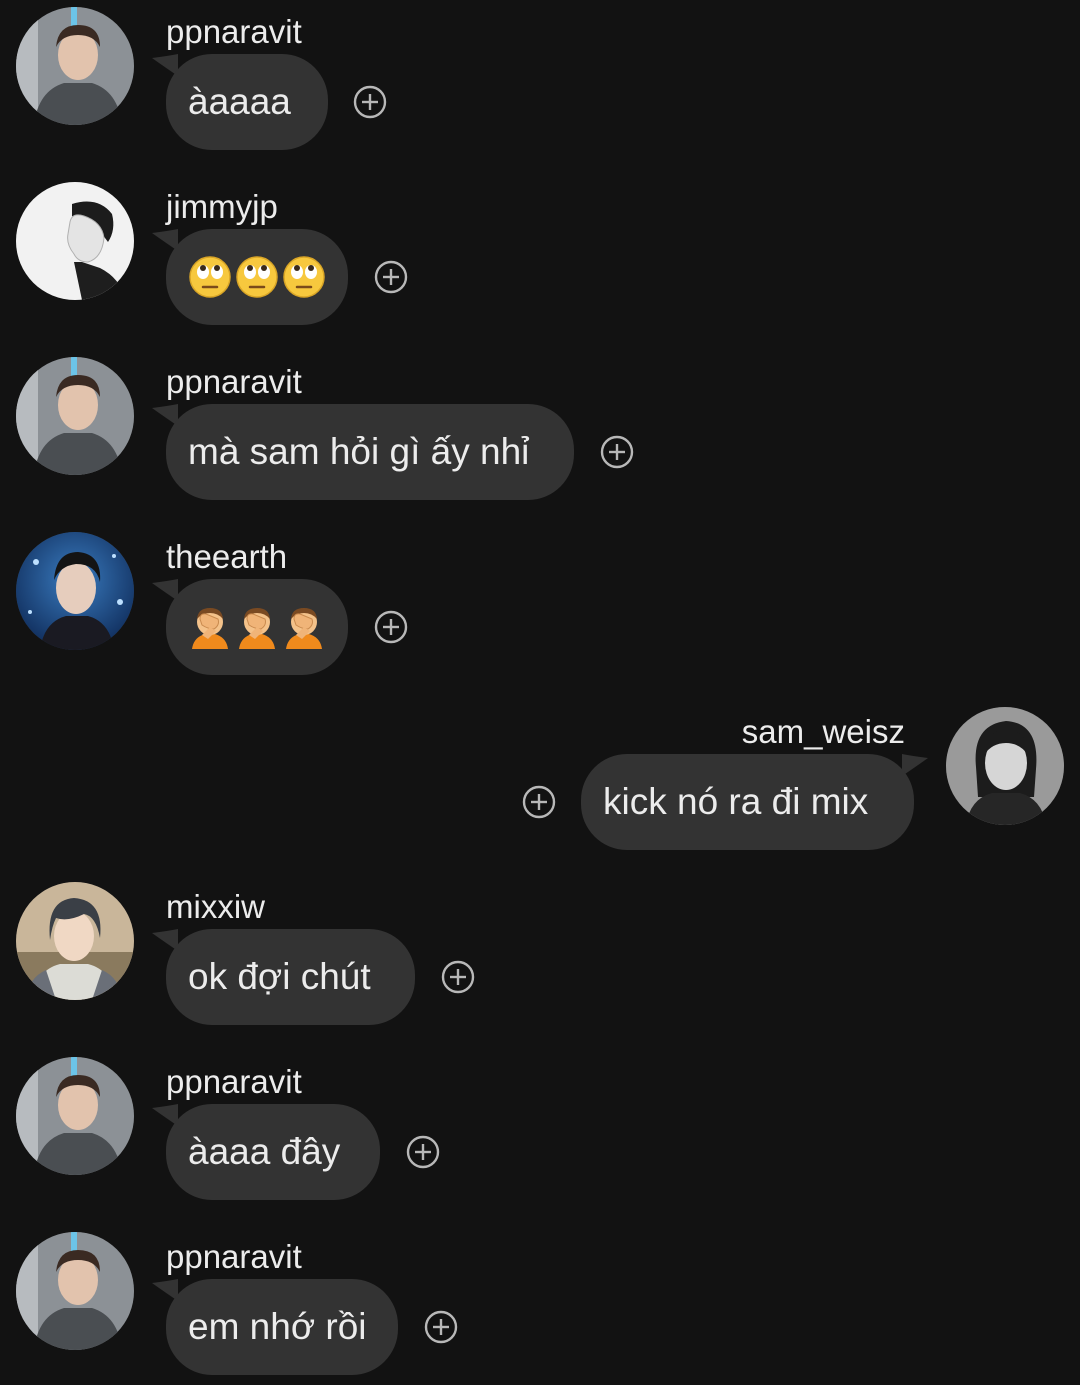  I want to click on avatar-mixxiw, so click(75, 941).